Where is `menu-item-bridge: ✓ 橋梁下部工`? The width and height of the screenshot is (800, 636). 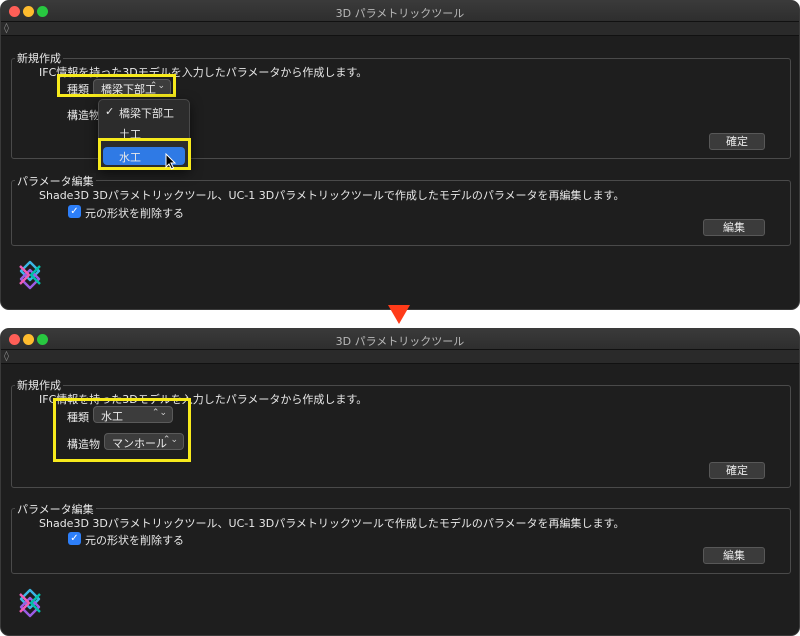 menu-item-bridge: ✓ 橋梁下部工 is located at coordinates (144, 112).